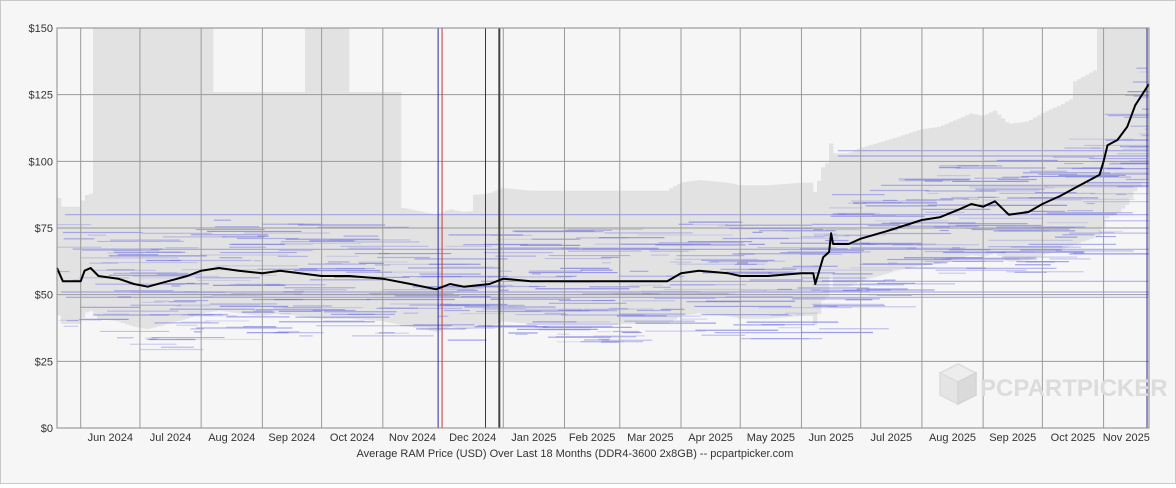 This screenshot has height=488, width=1176. I want to click on y-tick-label: $25, so click(44, 362).